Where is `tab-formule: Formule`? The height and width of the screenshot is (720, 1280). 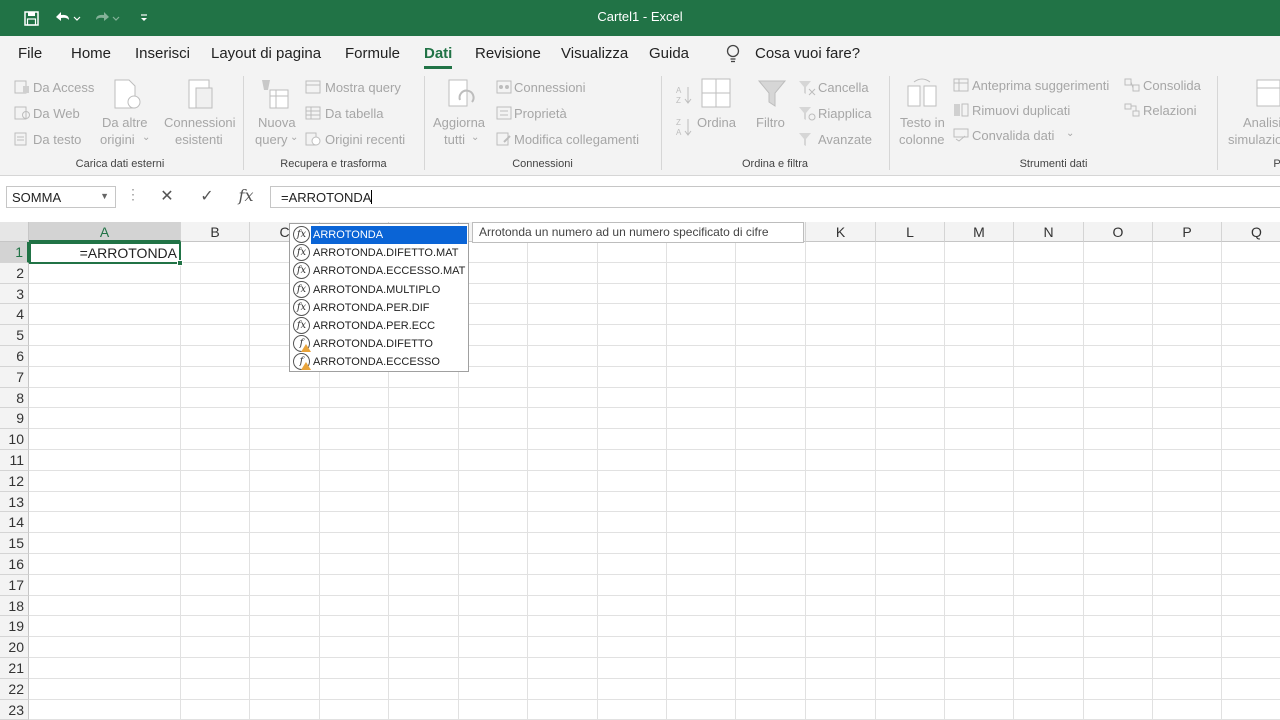
tab-formule: Formule is located at coordinates (372, 53).